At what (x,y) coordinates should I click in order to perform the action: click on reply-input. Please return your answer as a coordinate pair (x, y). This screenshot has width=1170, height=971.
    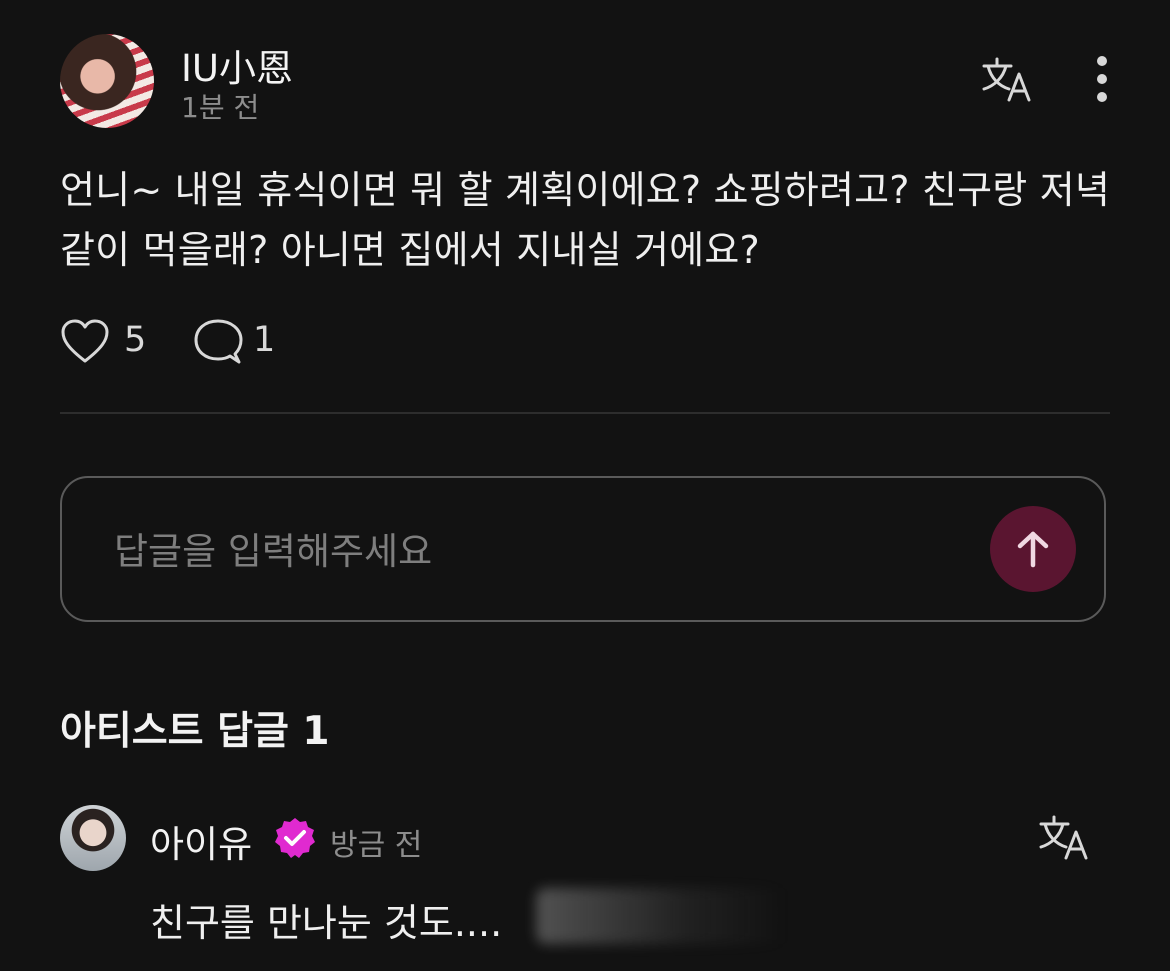
    Looking at the image, I should click on (524, 551).